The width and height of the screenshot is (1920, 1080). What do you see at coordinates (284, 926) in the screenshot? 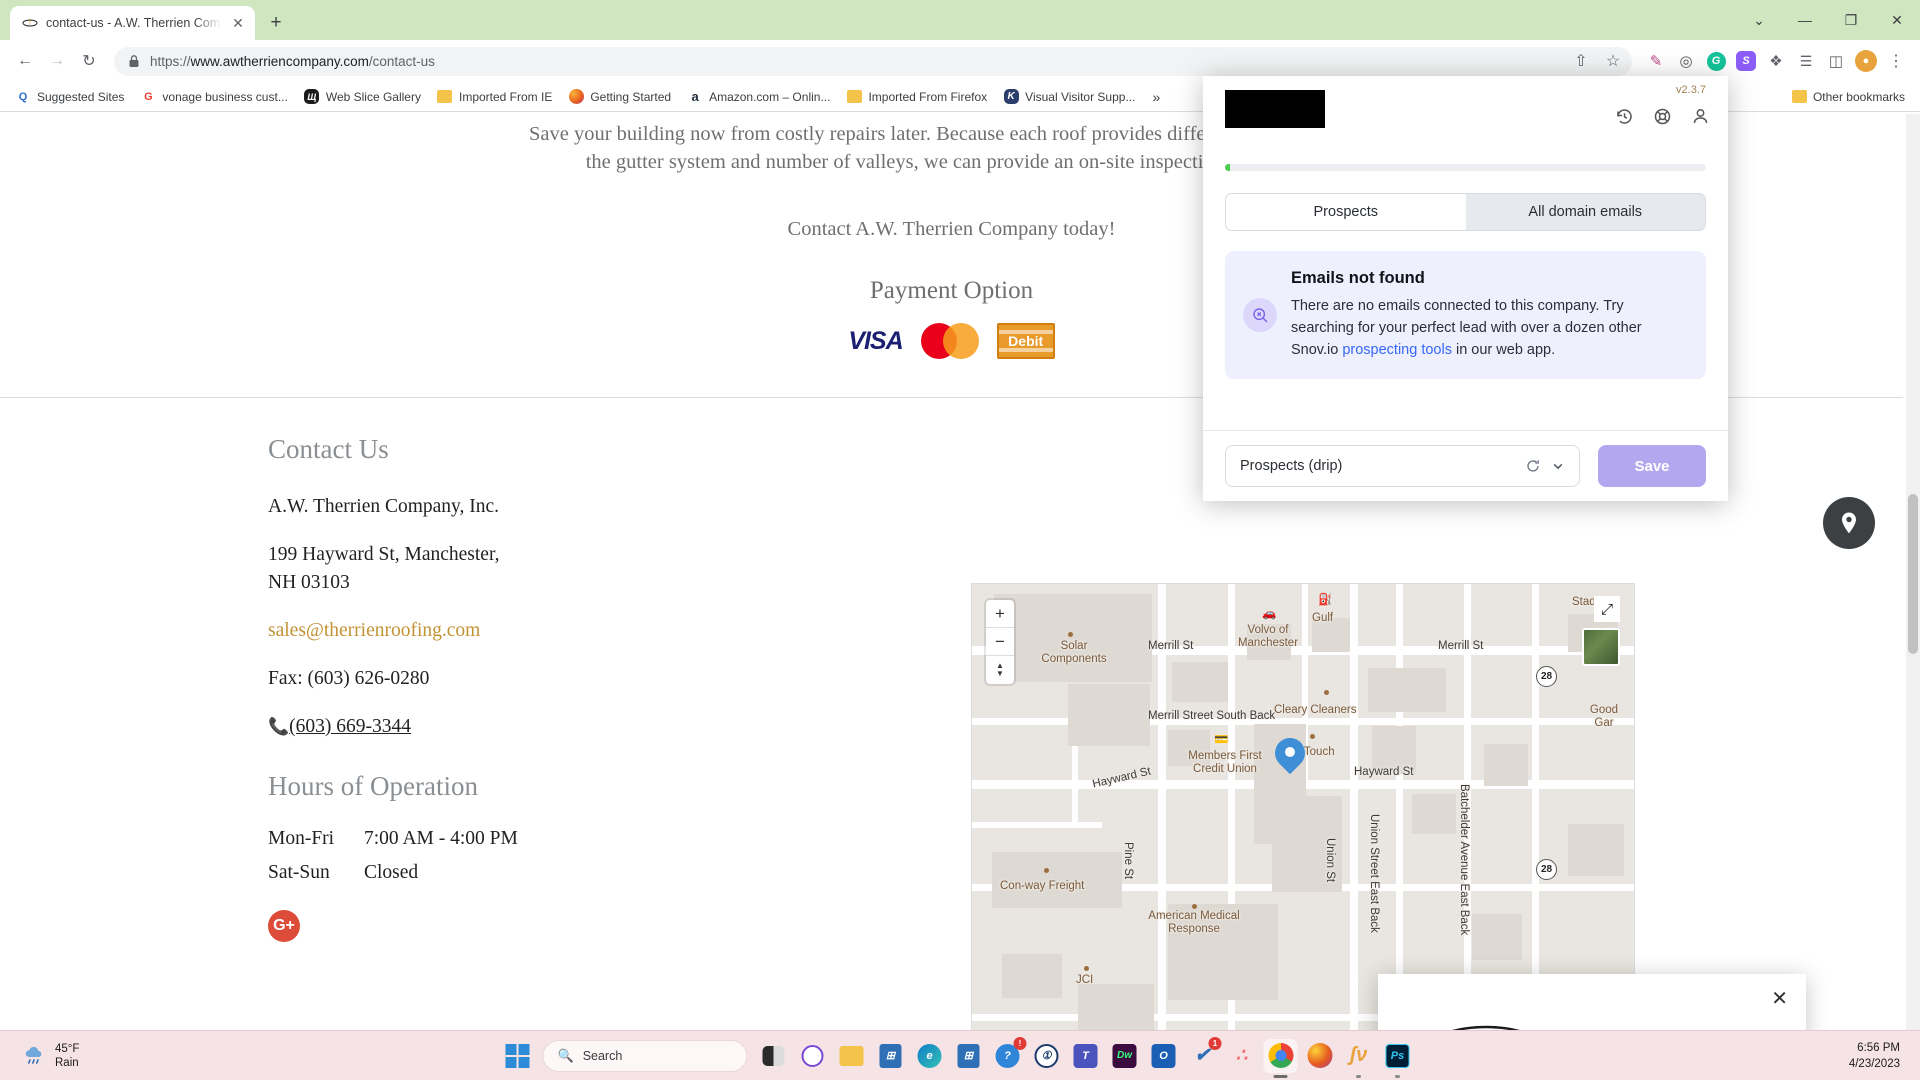
I see `google-plus-icon: G+` at bounding box center [284, 926].